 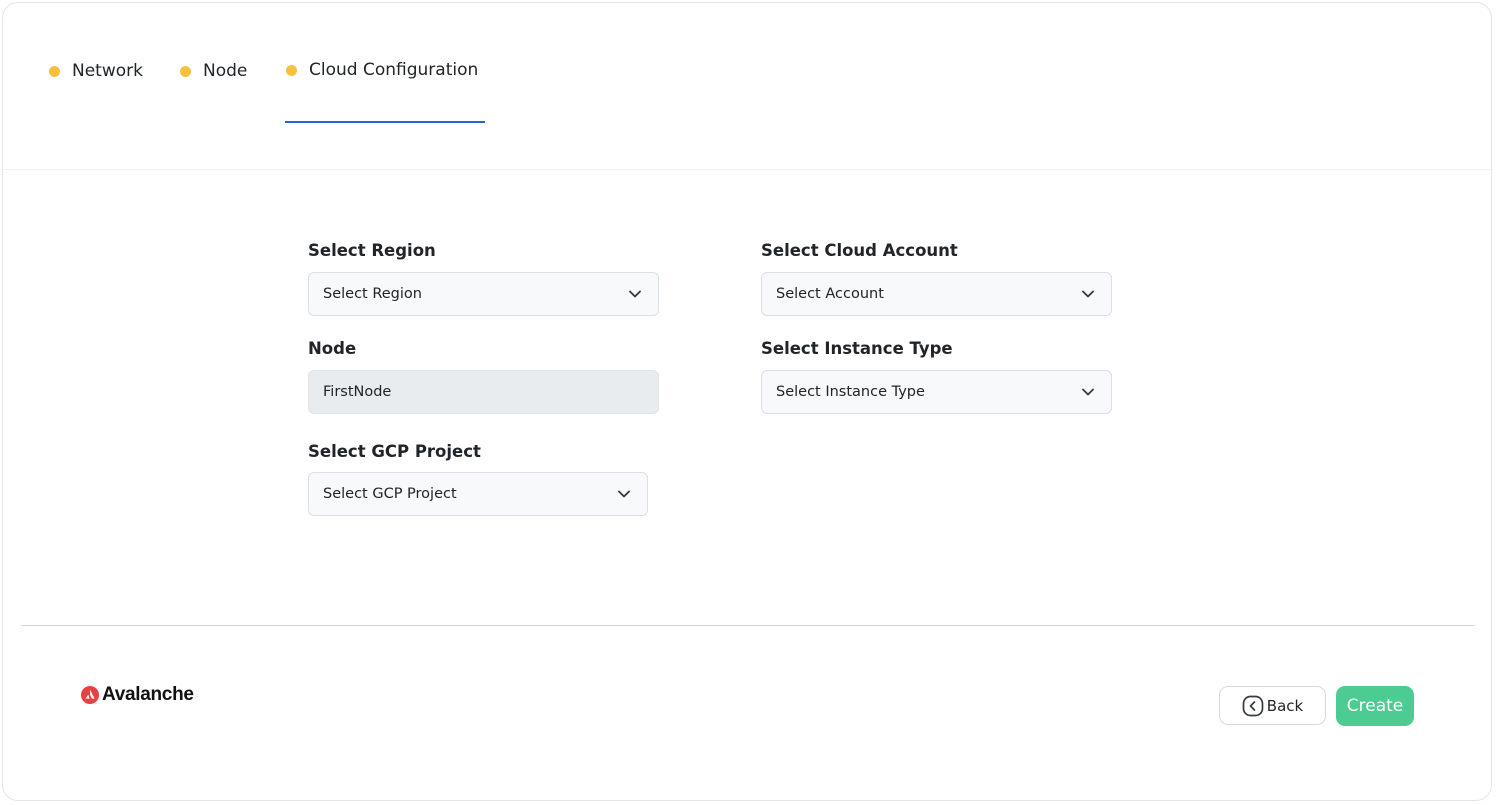 I want to click on instance-type-select-value: Select Instance Type, so click(x=850, y=392).